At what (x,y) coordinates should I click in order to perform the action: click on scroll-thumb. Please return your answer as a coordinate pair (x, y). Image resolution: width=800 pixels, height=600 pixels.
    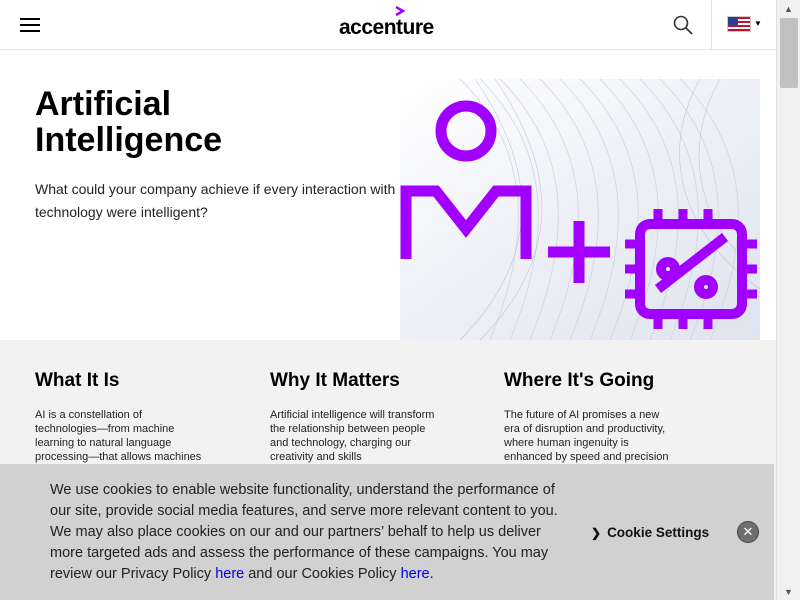
    Looking at the image, I should click on (789, 53).